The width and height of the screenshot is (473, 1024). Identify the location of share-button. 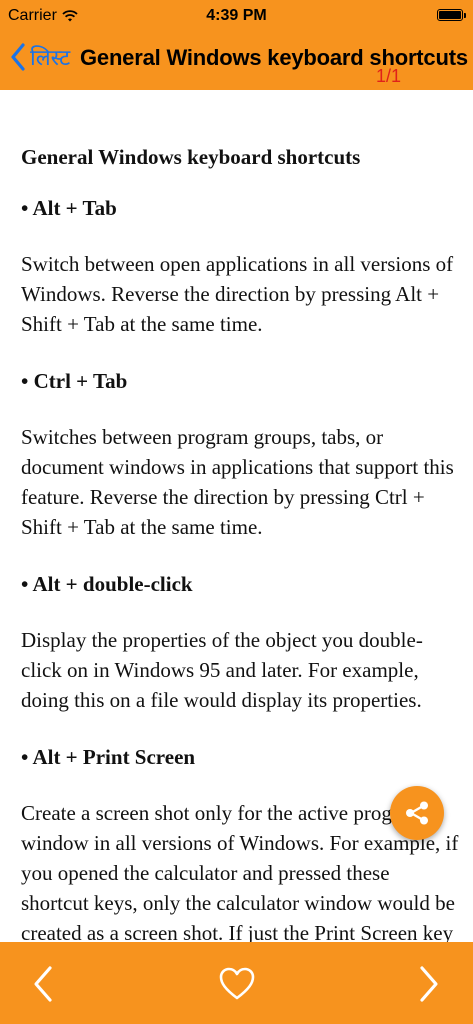
(417, 813).